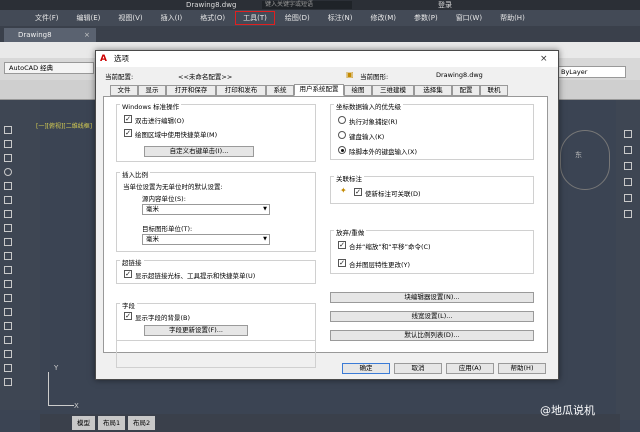 The height and width of the screenshot is (432, 640). I want to click on menu-tools: 工具(T), so click(255, 18).